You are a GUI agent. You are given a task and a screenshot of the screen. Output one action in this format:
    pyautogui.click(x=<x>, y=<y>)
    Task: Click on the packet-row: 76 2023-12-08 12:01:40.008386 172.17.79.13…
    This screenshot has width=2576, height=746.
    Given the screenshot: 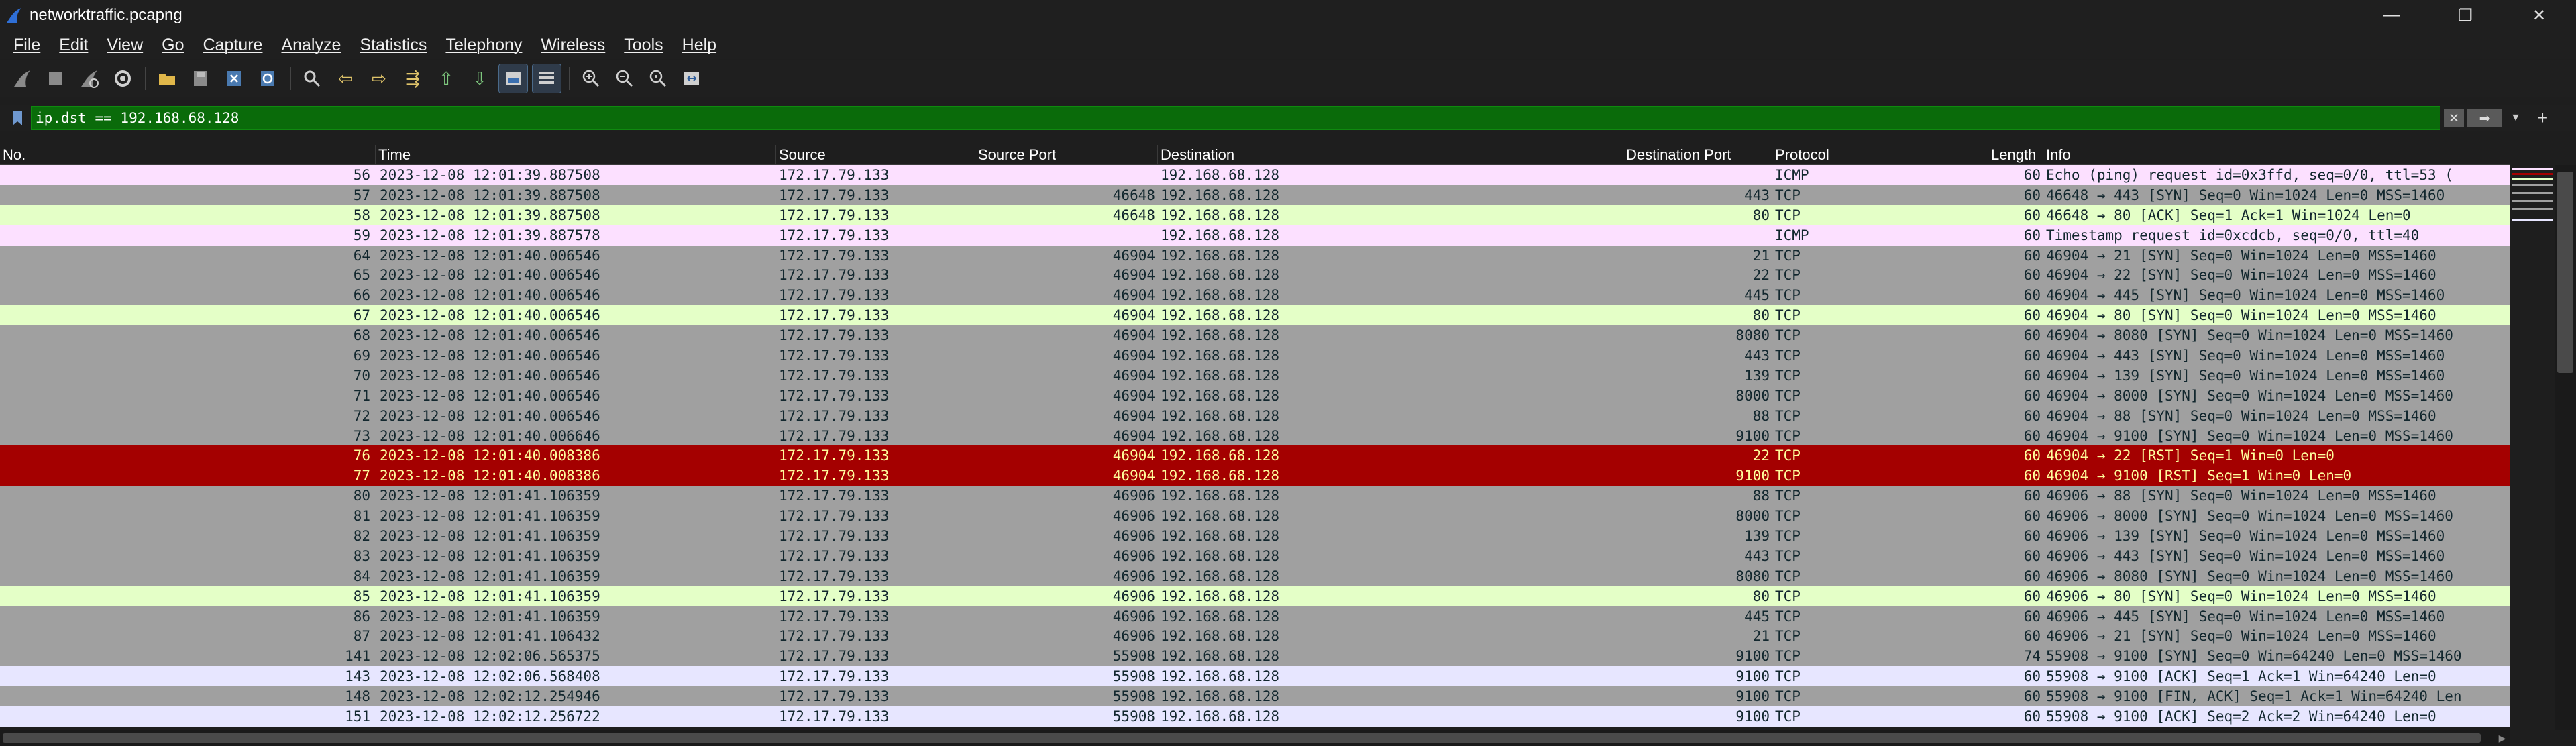 What is the action you would take?
    pyautogui.click(x=1255, y=456)
    